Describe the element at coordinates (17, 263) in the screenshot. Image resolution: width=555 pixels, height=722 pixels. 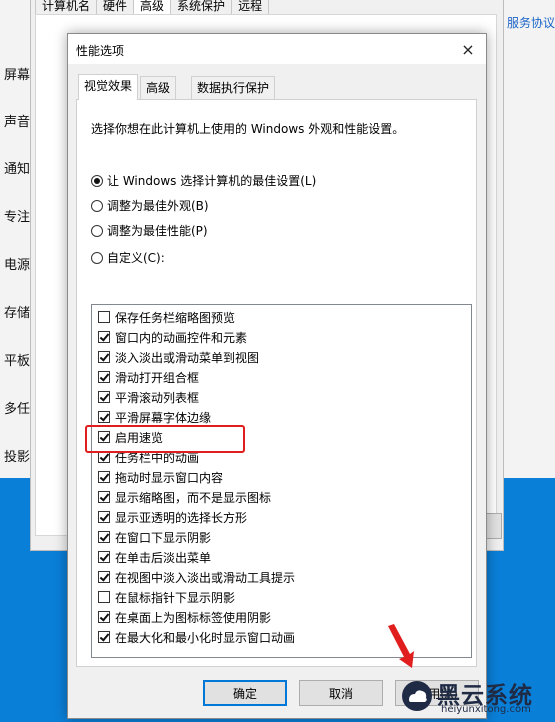
I see `settings-sidebar-label: 电源` at that location.